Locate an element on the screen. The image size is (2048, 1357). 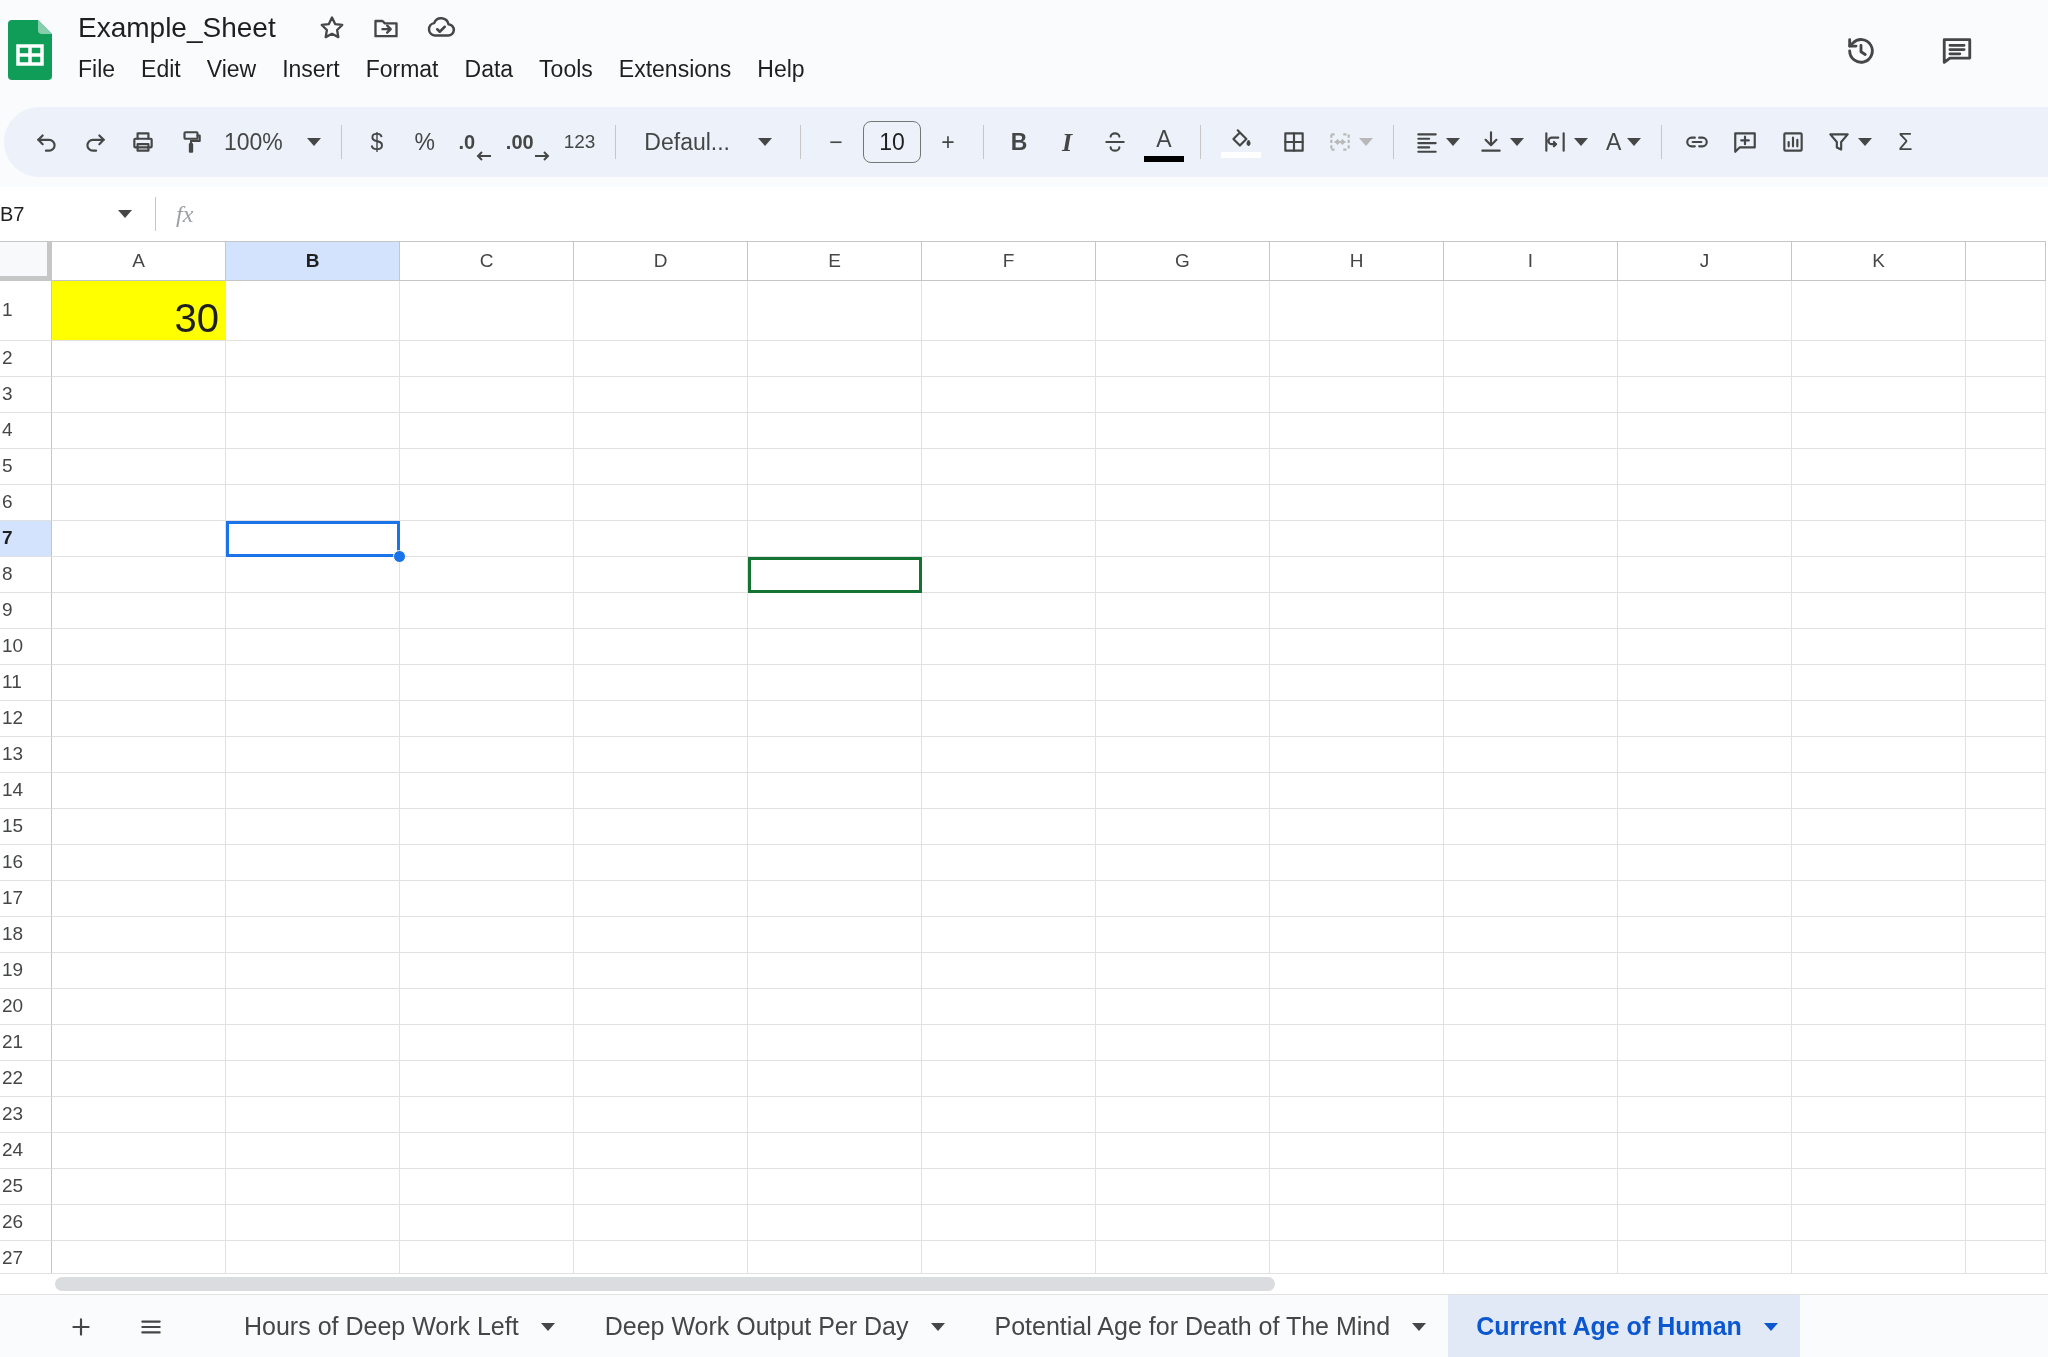
sheets-logo is located at coordinates (30, 50).